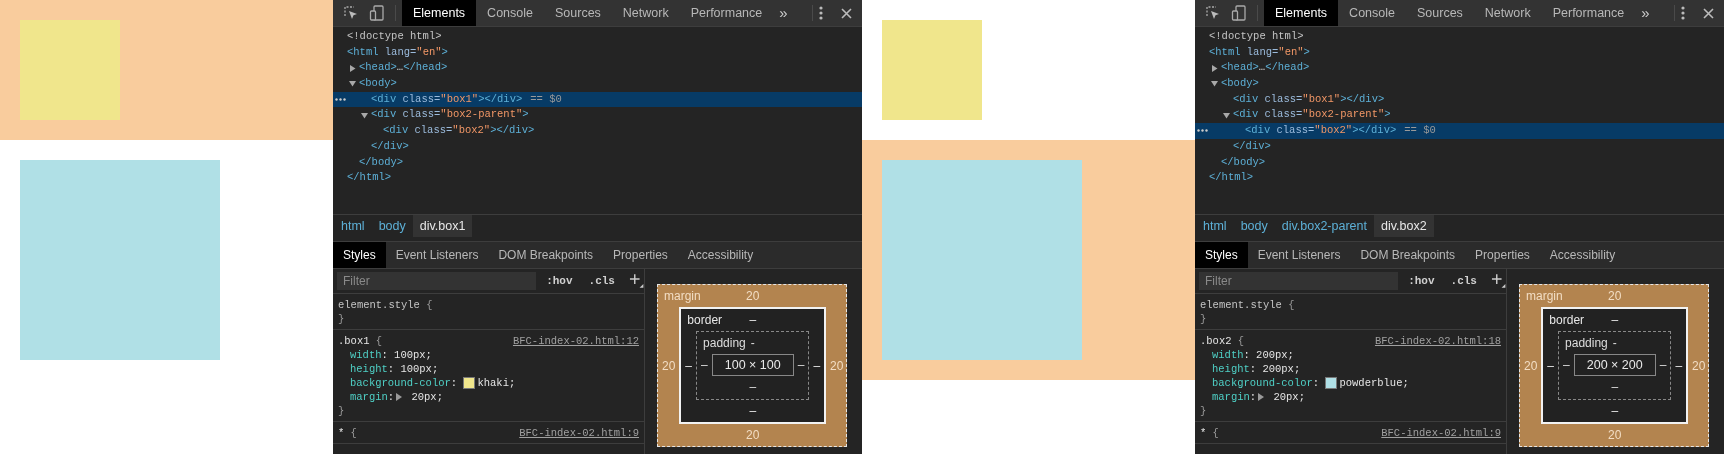  I want to click on box-label: padding, so click(724, 343).